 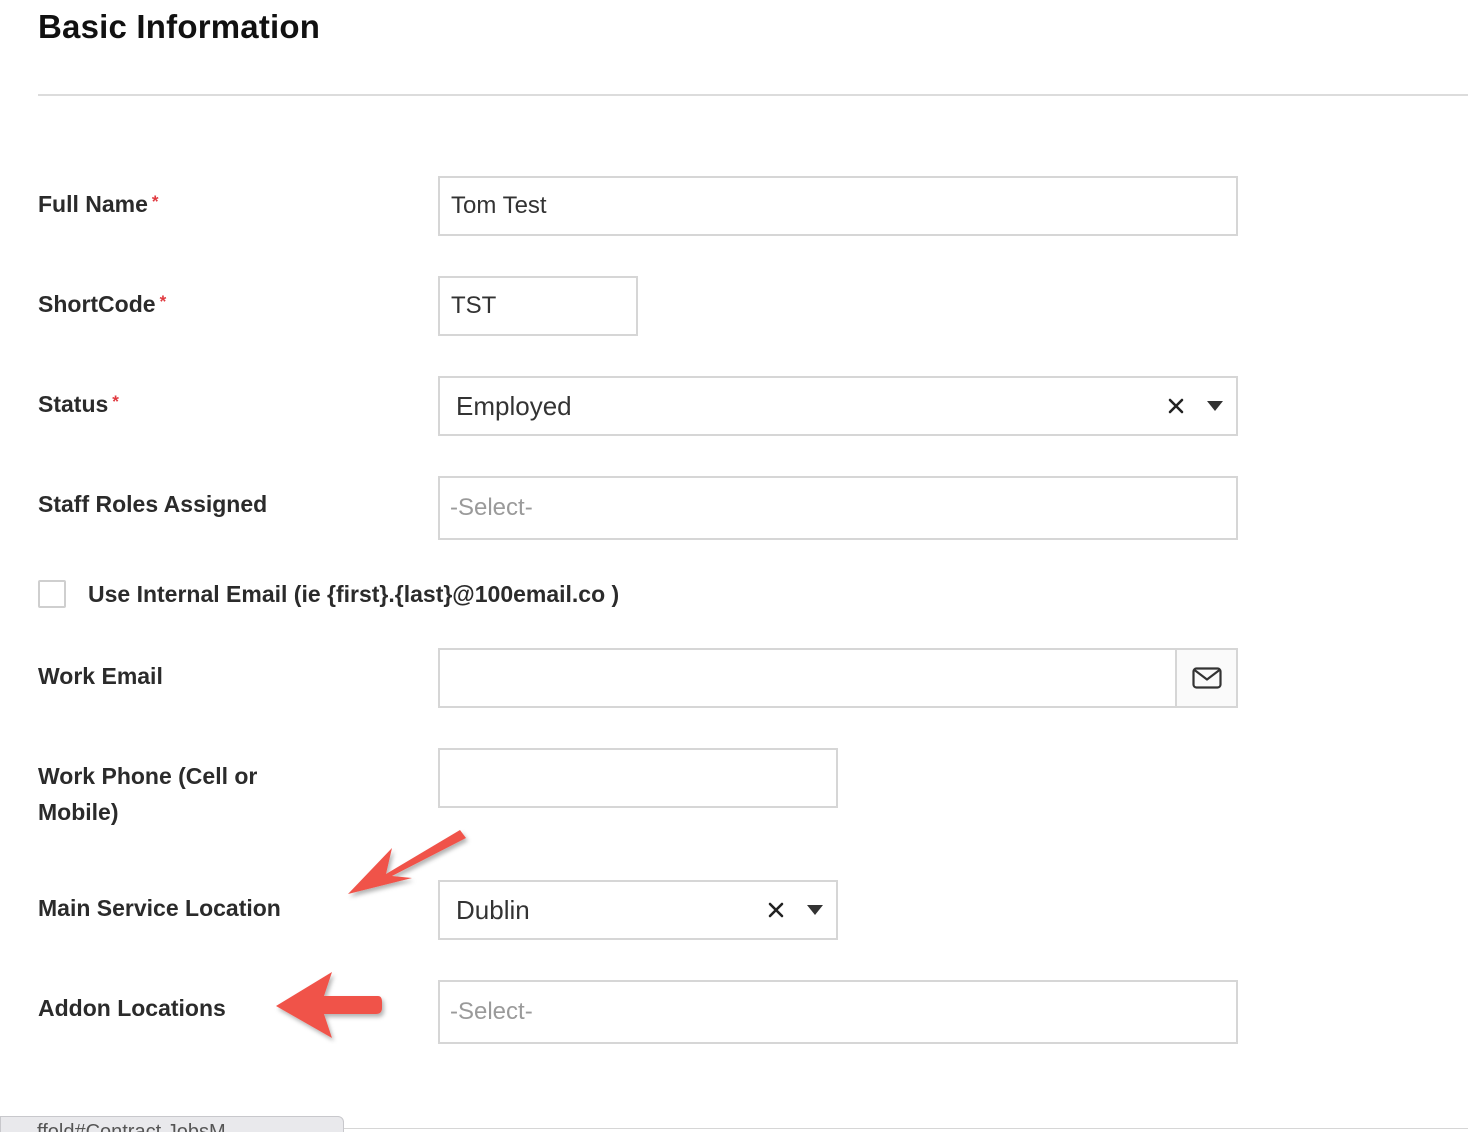 What do you see at coordinates (407, 862) in the screenshot?
I see `annotation-arrow-main-location` at bounding box center [407, 862].